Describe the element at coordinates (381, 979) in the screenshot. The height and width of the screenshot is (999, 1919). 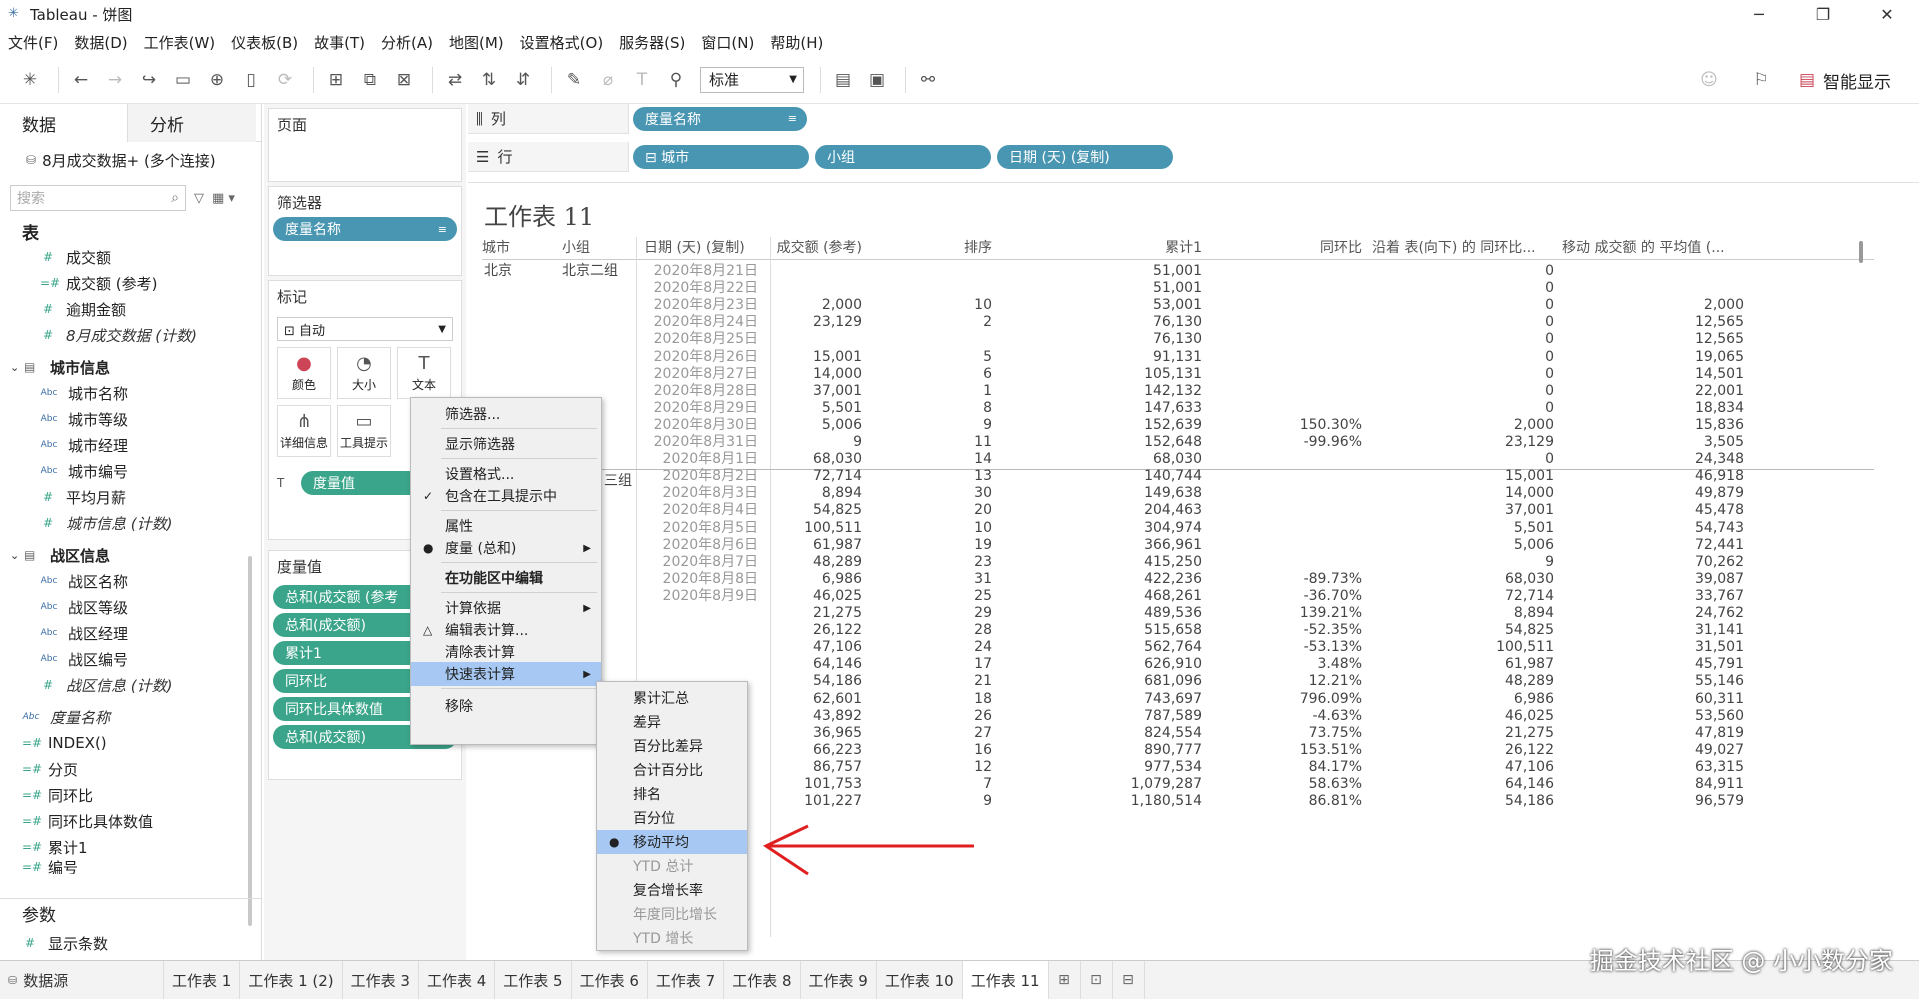
I see `sheet-tab: 工作表 3` at that location.